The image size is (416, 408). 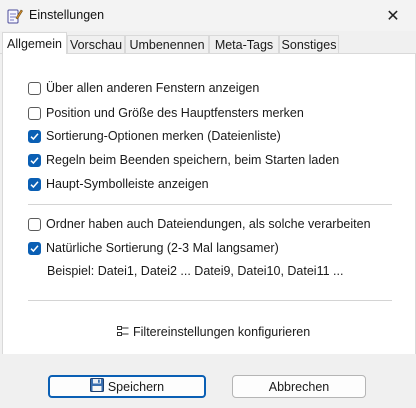 What do you see at coordinates (127, 184) in the screenshot?
I see `option-label: Haupt-Symbolleiste anzeigen` at bounding box center [127, 184].